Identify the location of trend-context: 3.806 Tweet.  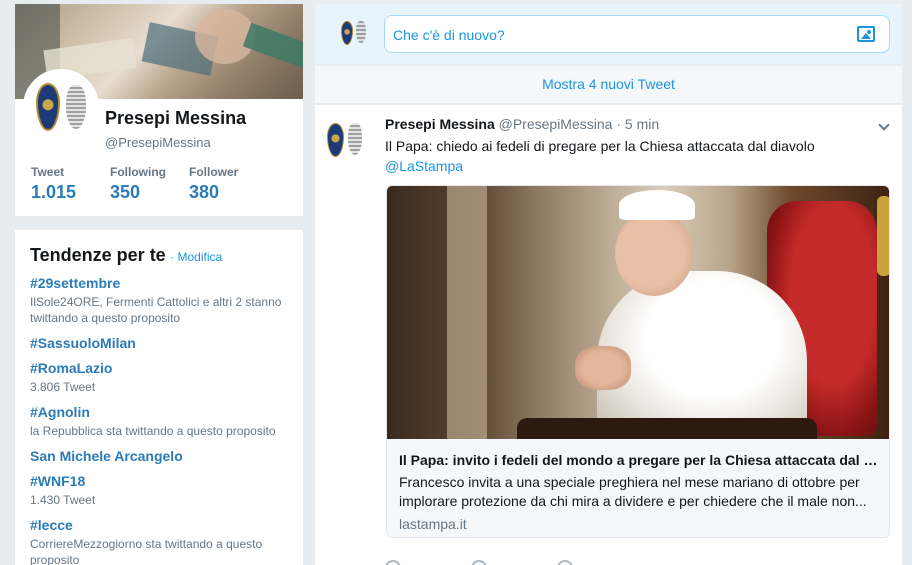
(63, 387).